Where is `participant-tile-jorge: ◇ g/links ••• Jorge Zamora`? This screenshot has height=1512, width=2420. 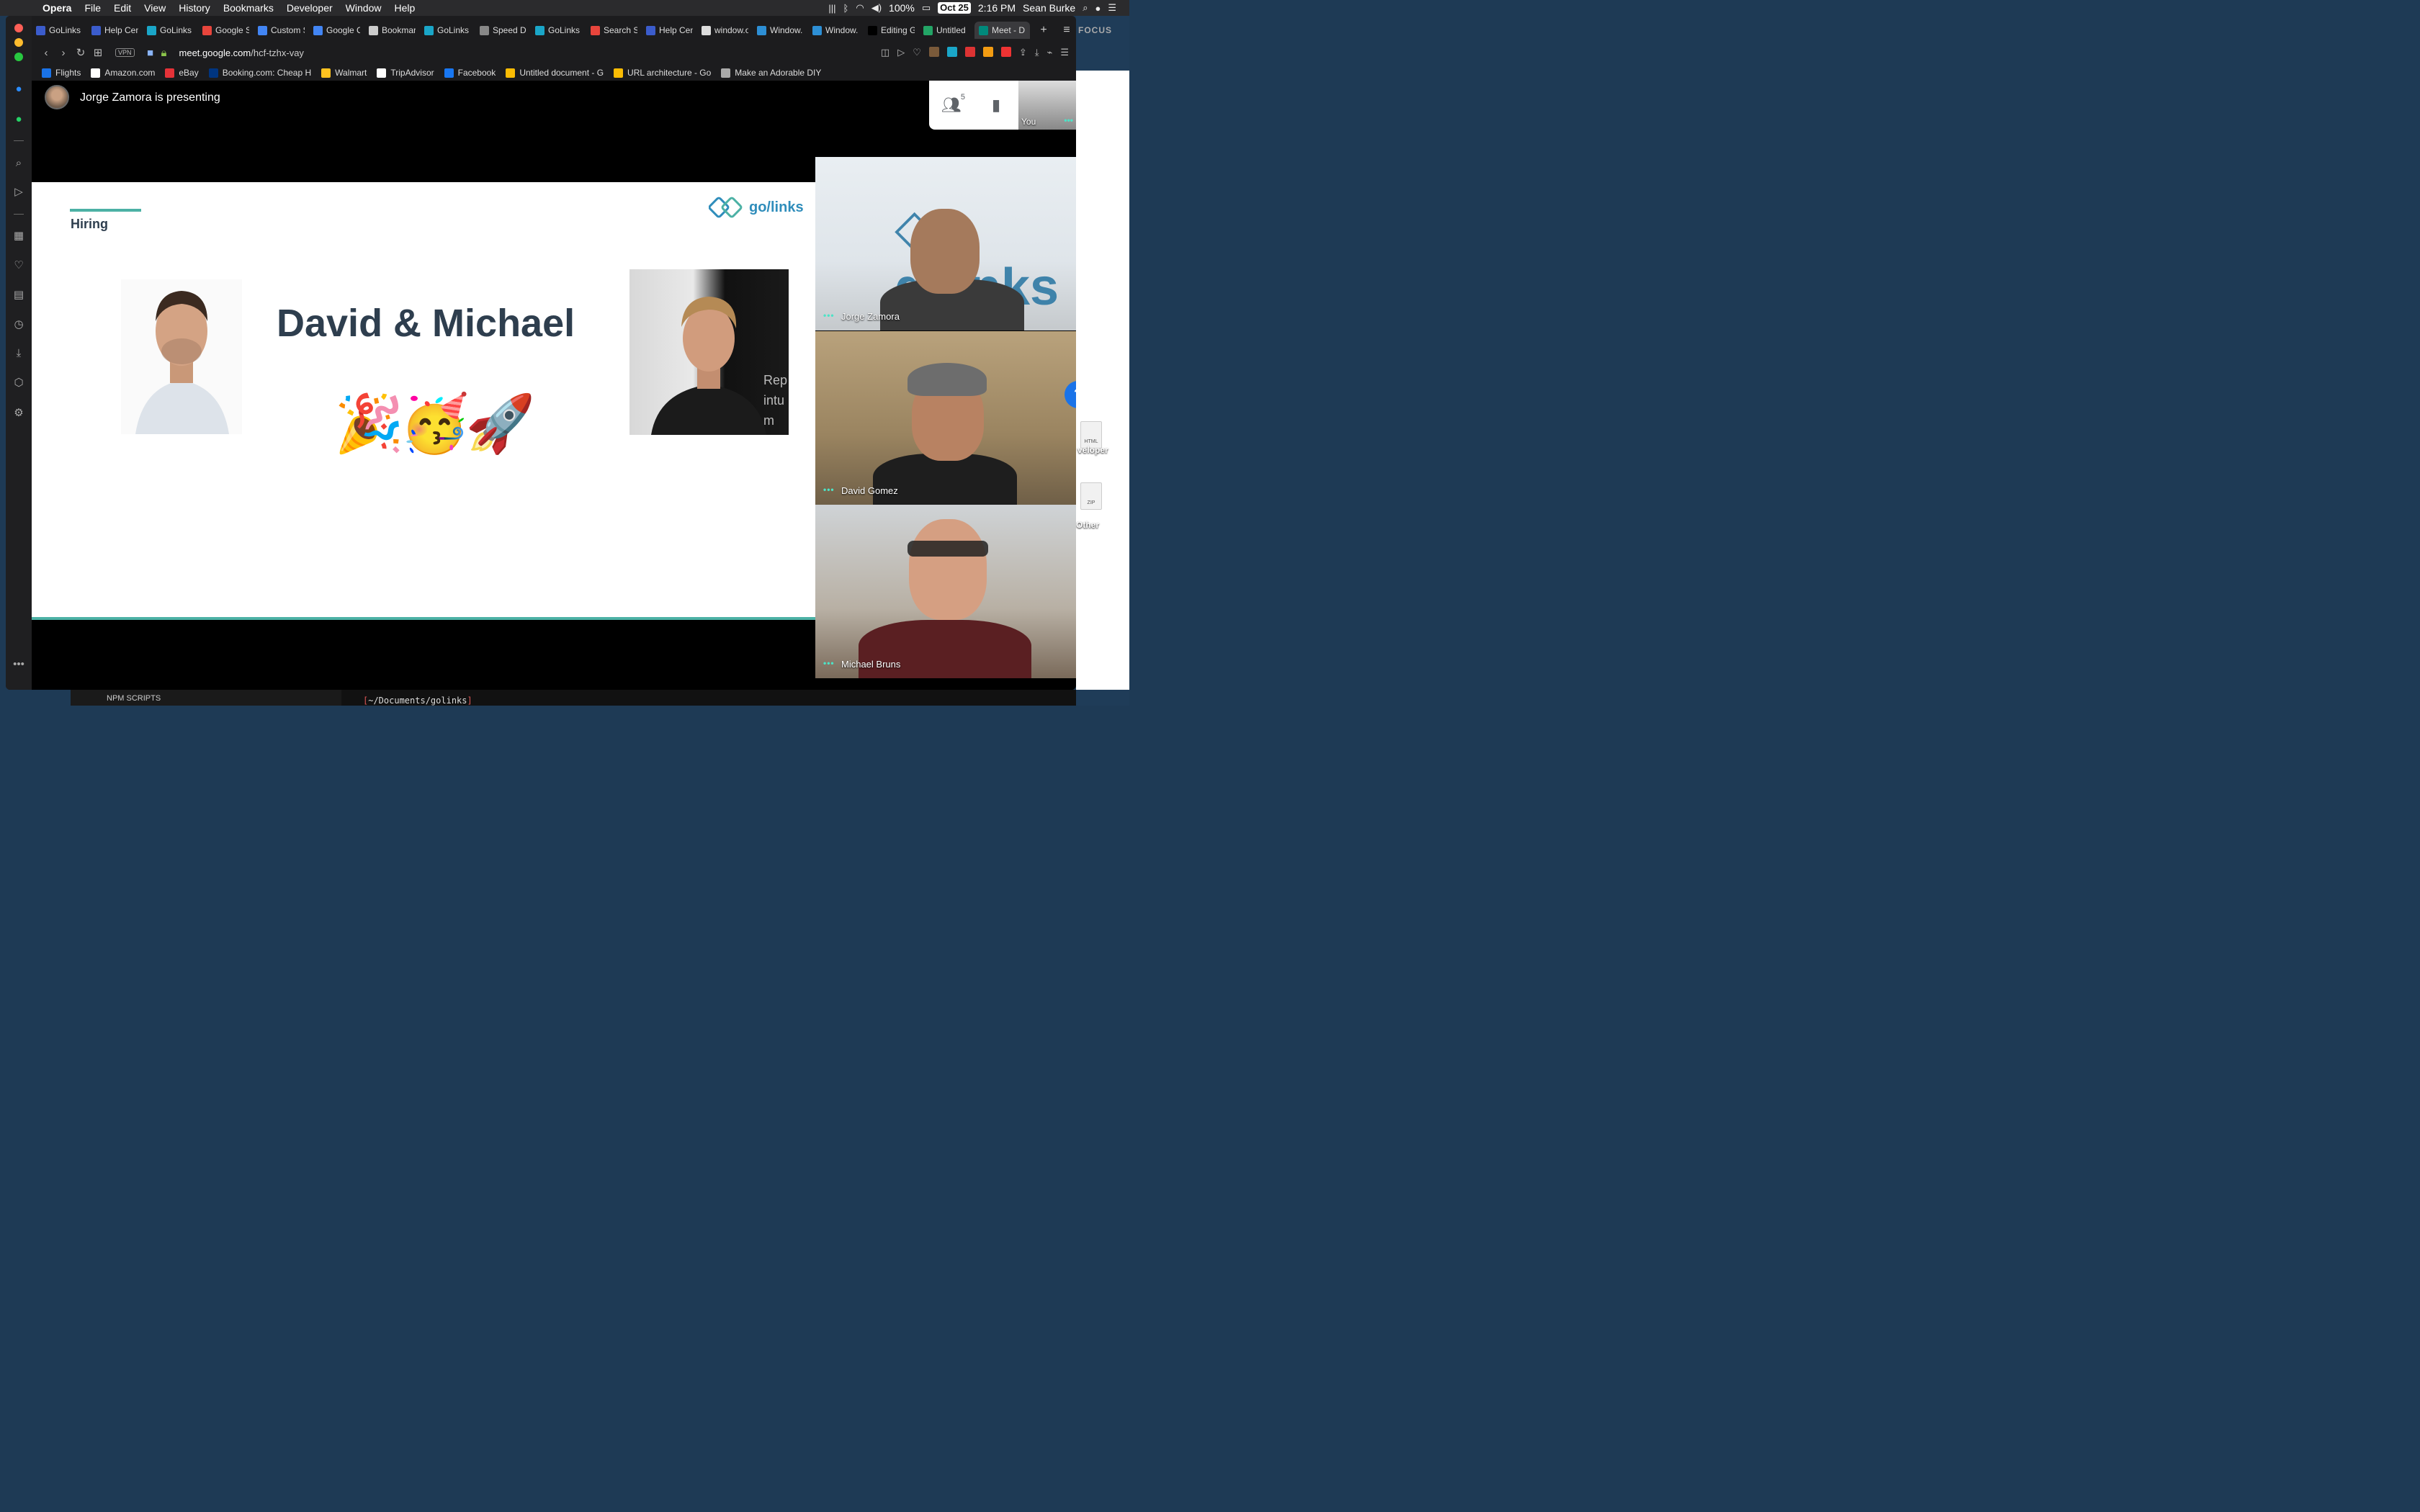 participant-tile-jorge: ◇ g/links ••• Jorge Zamora is located at coordinates (945, 243).